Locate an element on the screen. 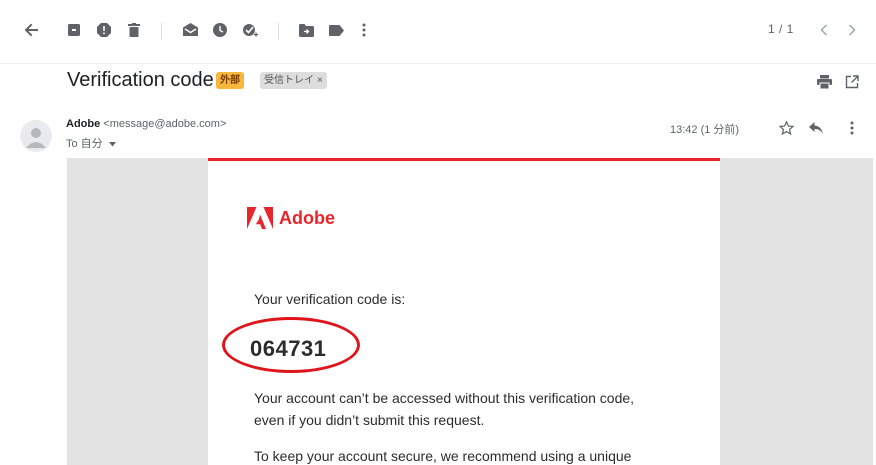  print-icon is located at coordinates (824, 82).